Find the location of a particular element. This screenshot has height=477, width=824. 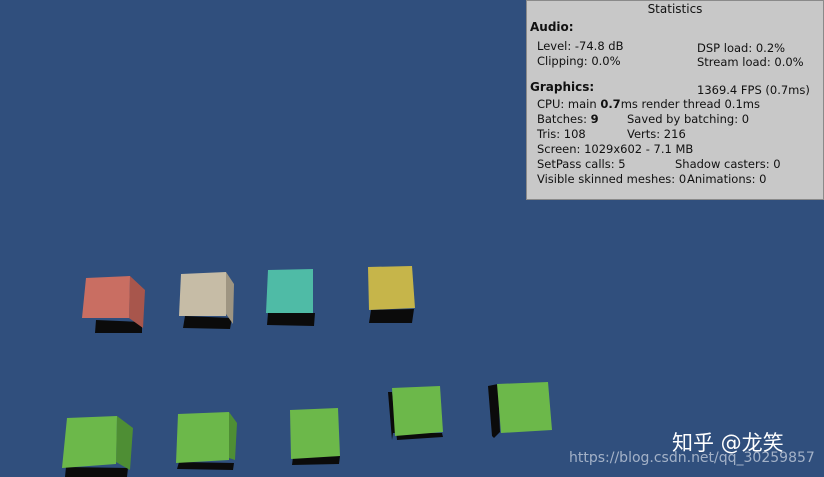

graphics-saved-by-batching: Saved by batching: 0 is located at coordinates (688, 119).